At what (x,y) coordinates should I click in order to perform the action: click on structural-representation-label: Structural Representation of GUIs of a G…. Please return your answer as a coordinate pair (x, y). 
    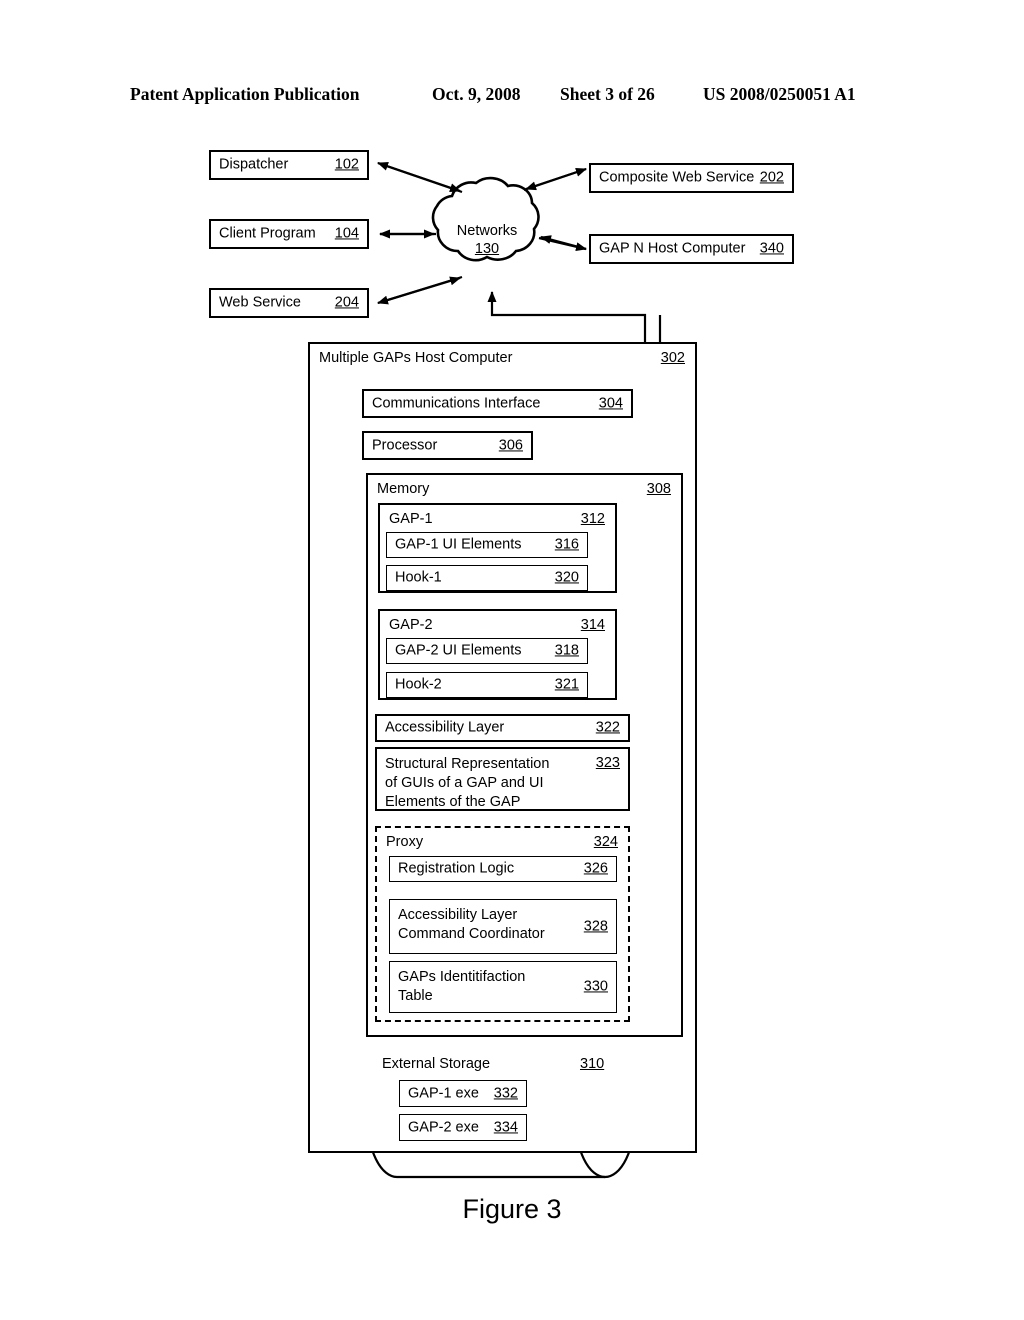
    Looking at the image, I should click on (467, 783).